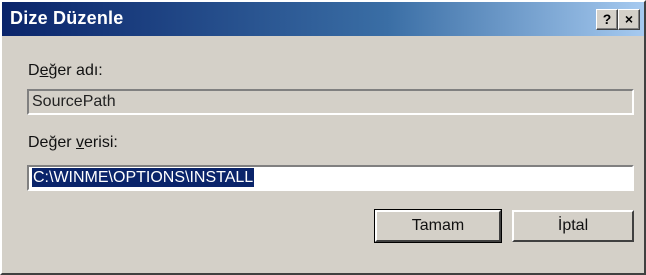  Describe the element at coordinates (330, 102) in the screenshot. I see `value-name-field: SourcePath` at that location.